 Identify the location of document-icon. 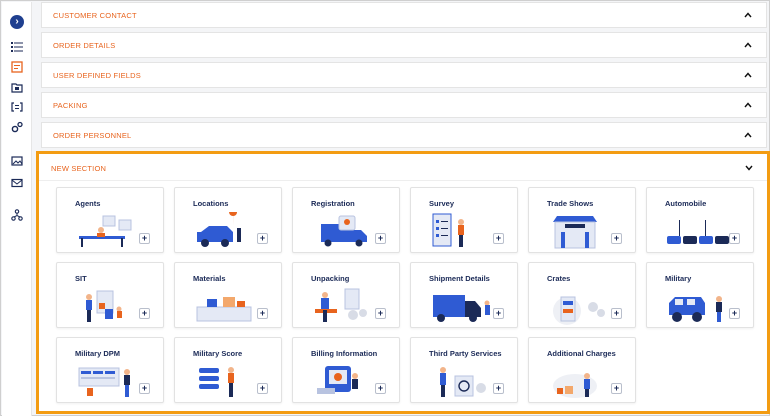
(17, 67).